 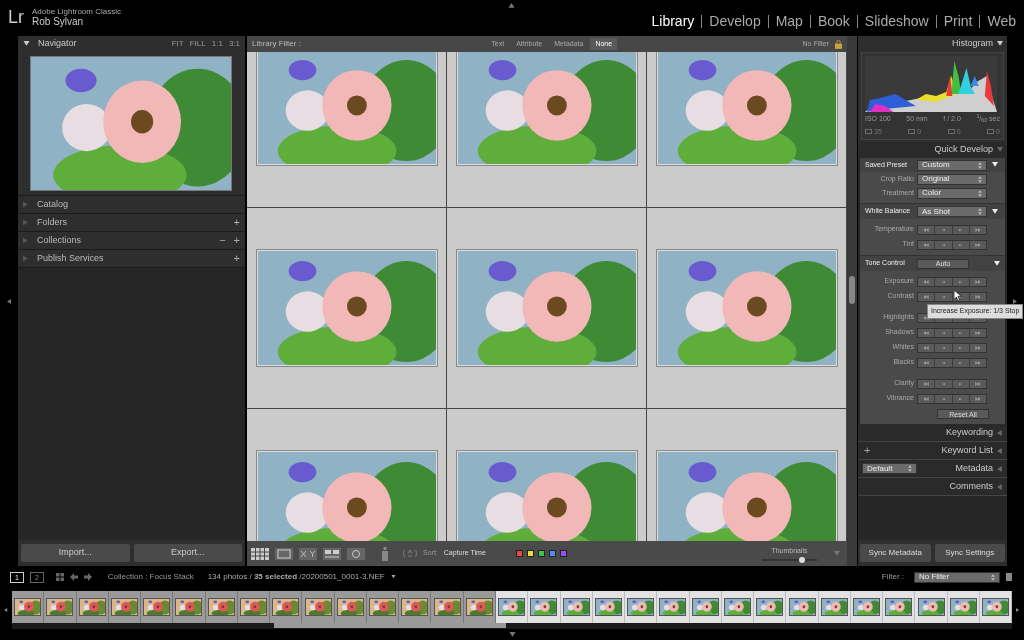 What do you see at coordinates (131, 241) in the screenshot?
I see `panel-header: Collections − +` at bounding box center [131, 241].